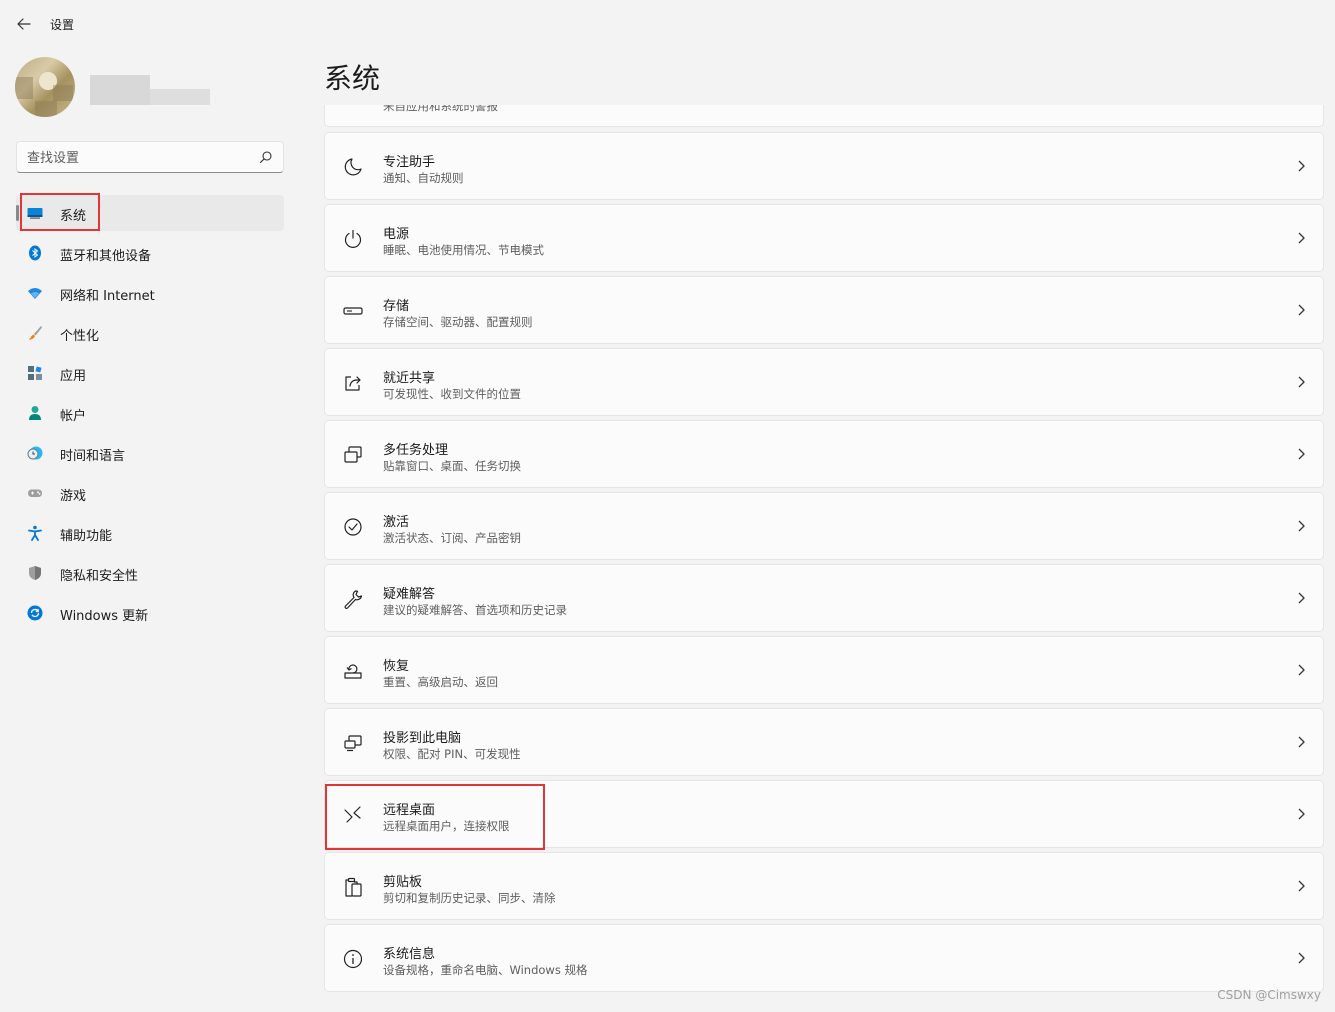  What do you see at coordinates (409, 594) in the screenshot?
I see `card-title: 疑难解答` at bounding box center [409, 594].